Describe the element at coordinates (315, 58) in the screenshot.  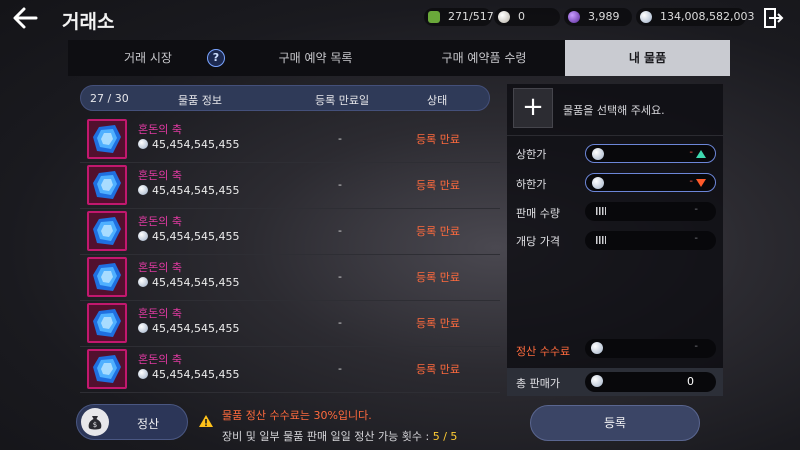
I see `tab-reservation-list: 구매 예약 목록` at that location.